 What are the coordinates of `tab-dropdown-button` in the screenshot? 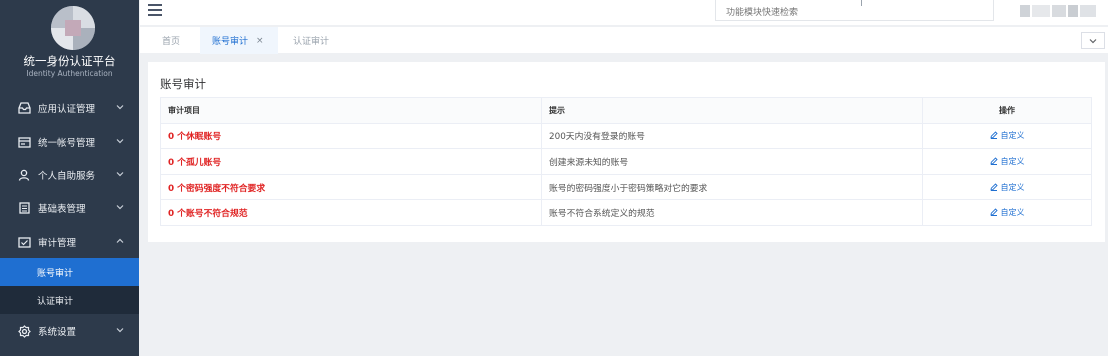 It's located at (1093, 40).